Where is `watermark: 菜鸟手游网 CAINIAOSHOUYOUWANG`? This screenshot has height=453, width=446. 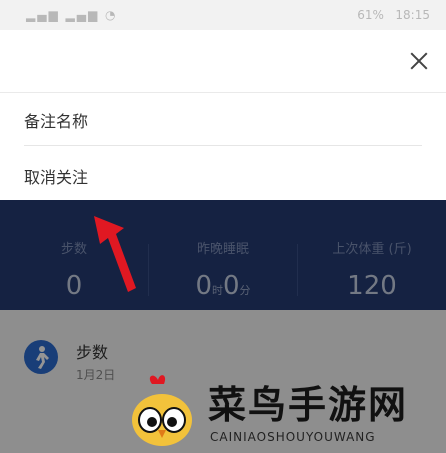 watermark: 菜鸟手游网 CAINIAOSHOUYOUWANG is located at coordinates (281, 410).